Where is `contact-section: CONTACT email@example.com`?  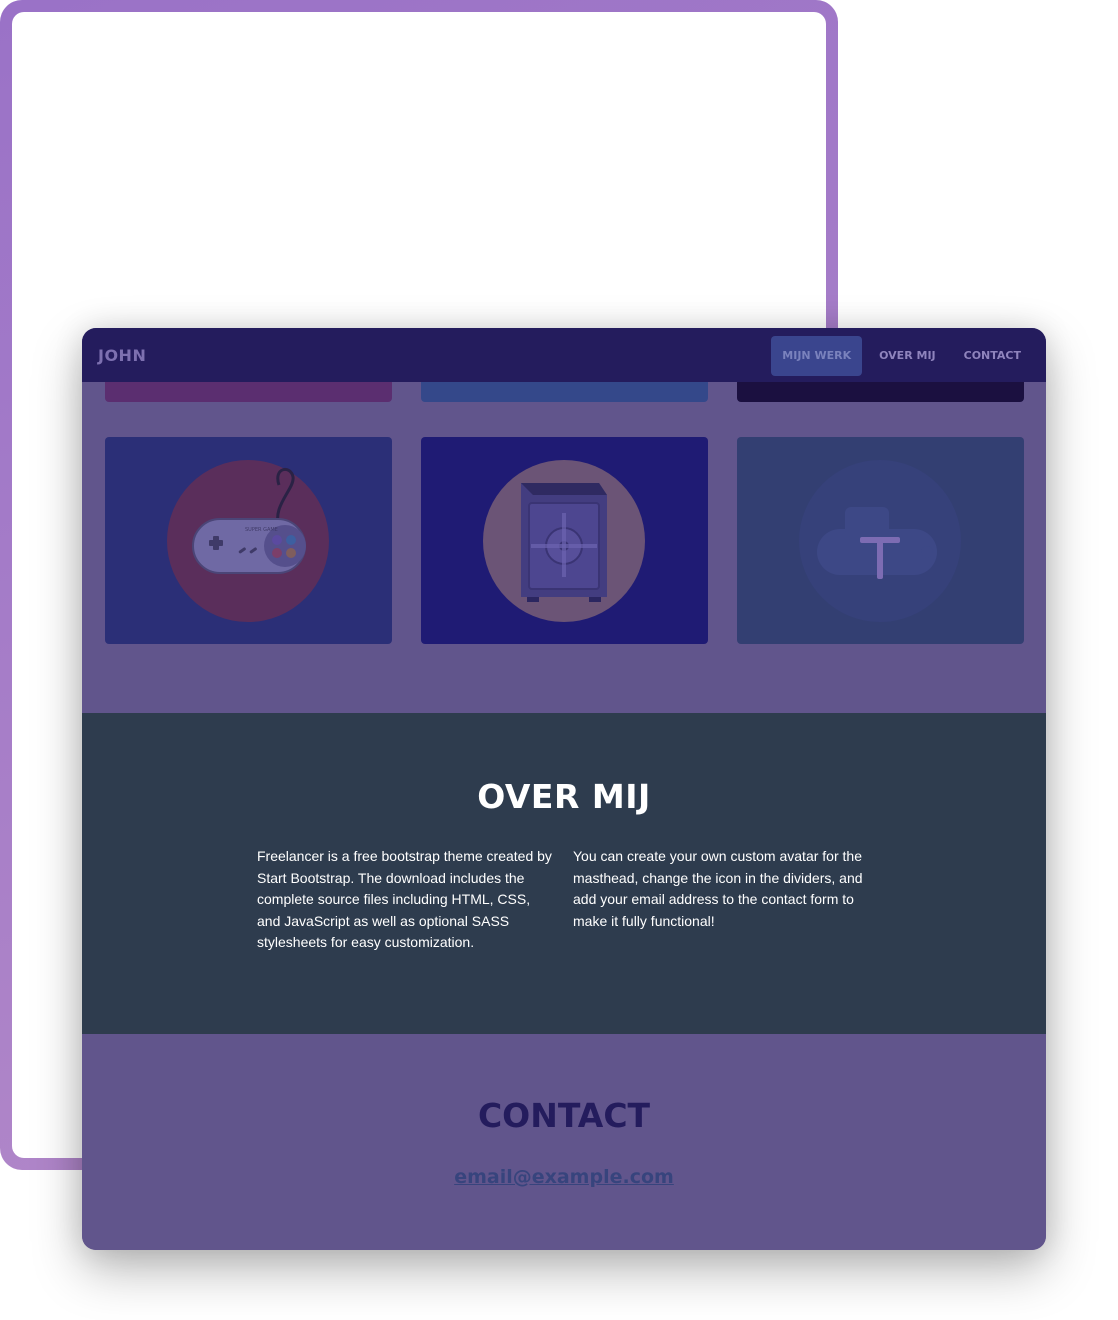 contact-section: CONTACT email@example.com is located at coordinates (564, 1142).